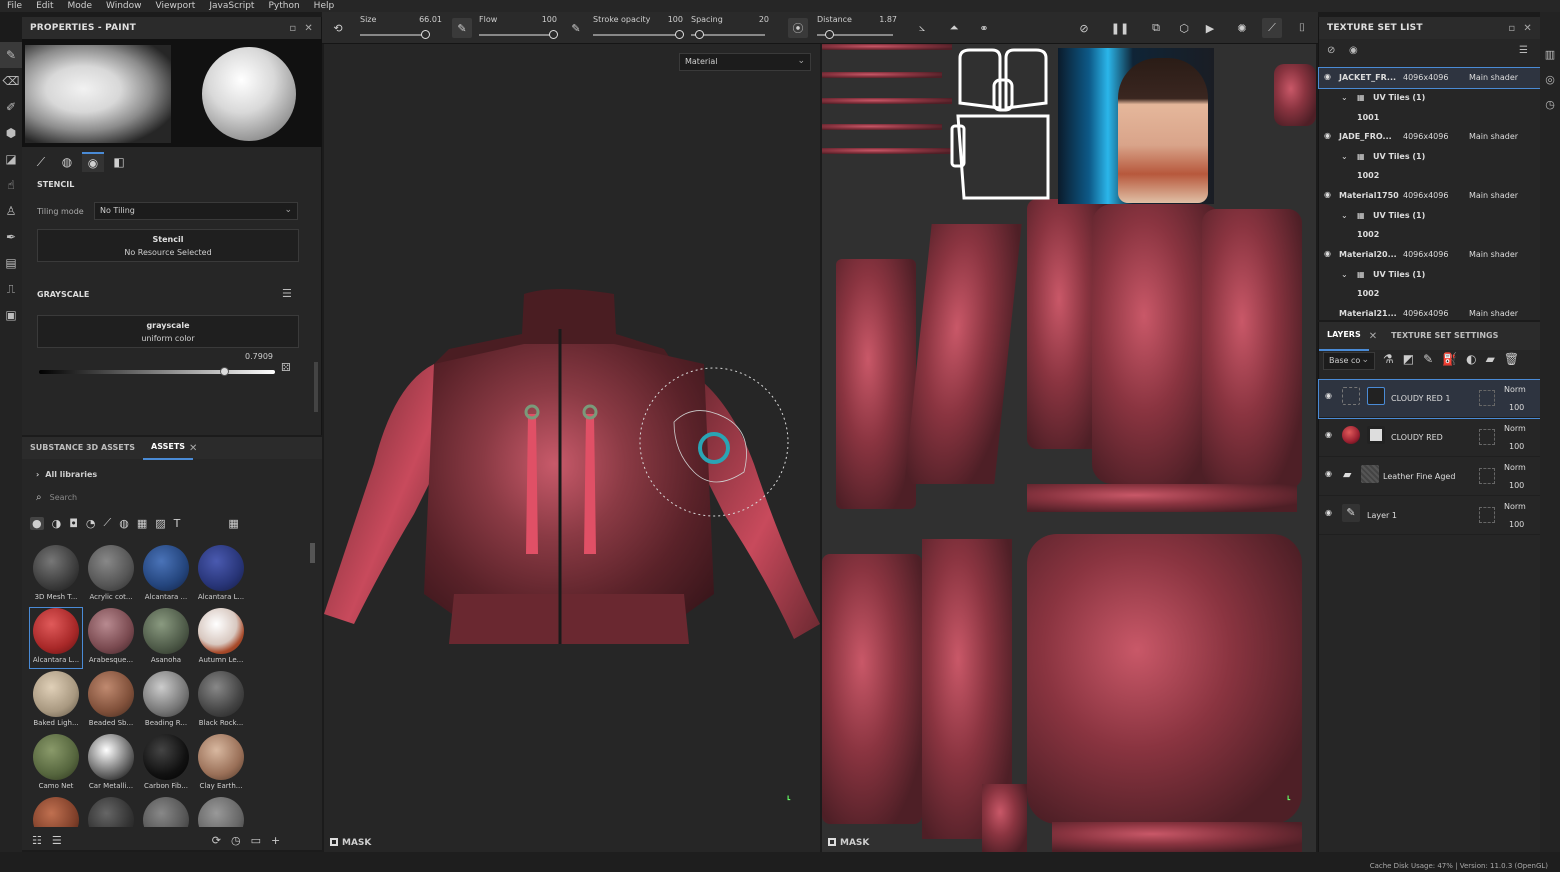 This screenshot has height=872, width=1560. I want to click on grayscale-slider, so click(157, 372).